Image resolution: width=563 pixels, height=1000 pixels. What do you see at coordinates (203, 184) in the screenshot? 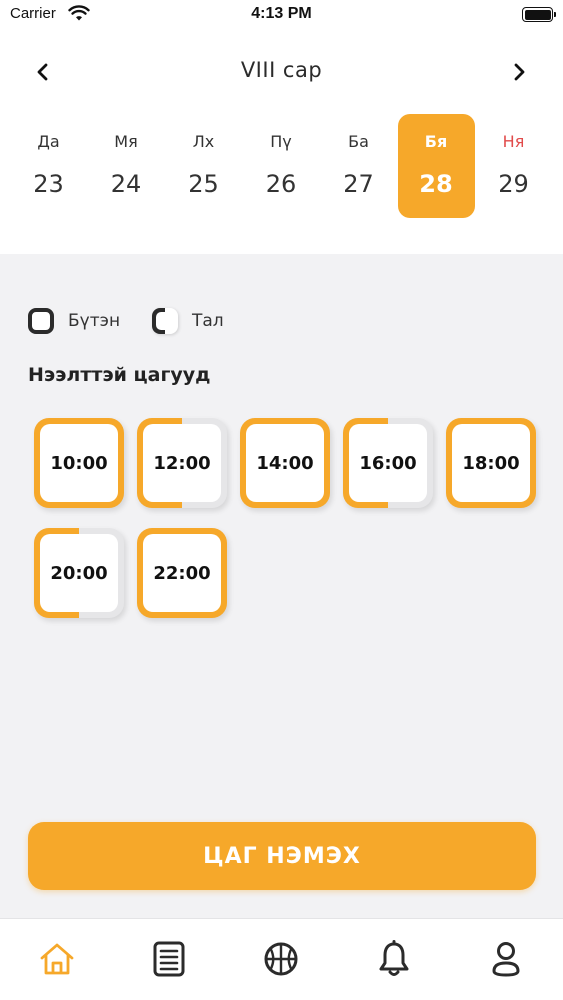
I see `day-number: 25` at bounding box center [203, 184].